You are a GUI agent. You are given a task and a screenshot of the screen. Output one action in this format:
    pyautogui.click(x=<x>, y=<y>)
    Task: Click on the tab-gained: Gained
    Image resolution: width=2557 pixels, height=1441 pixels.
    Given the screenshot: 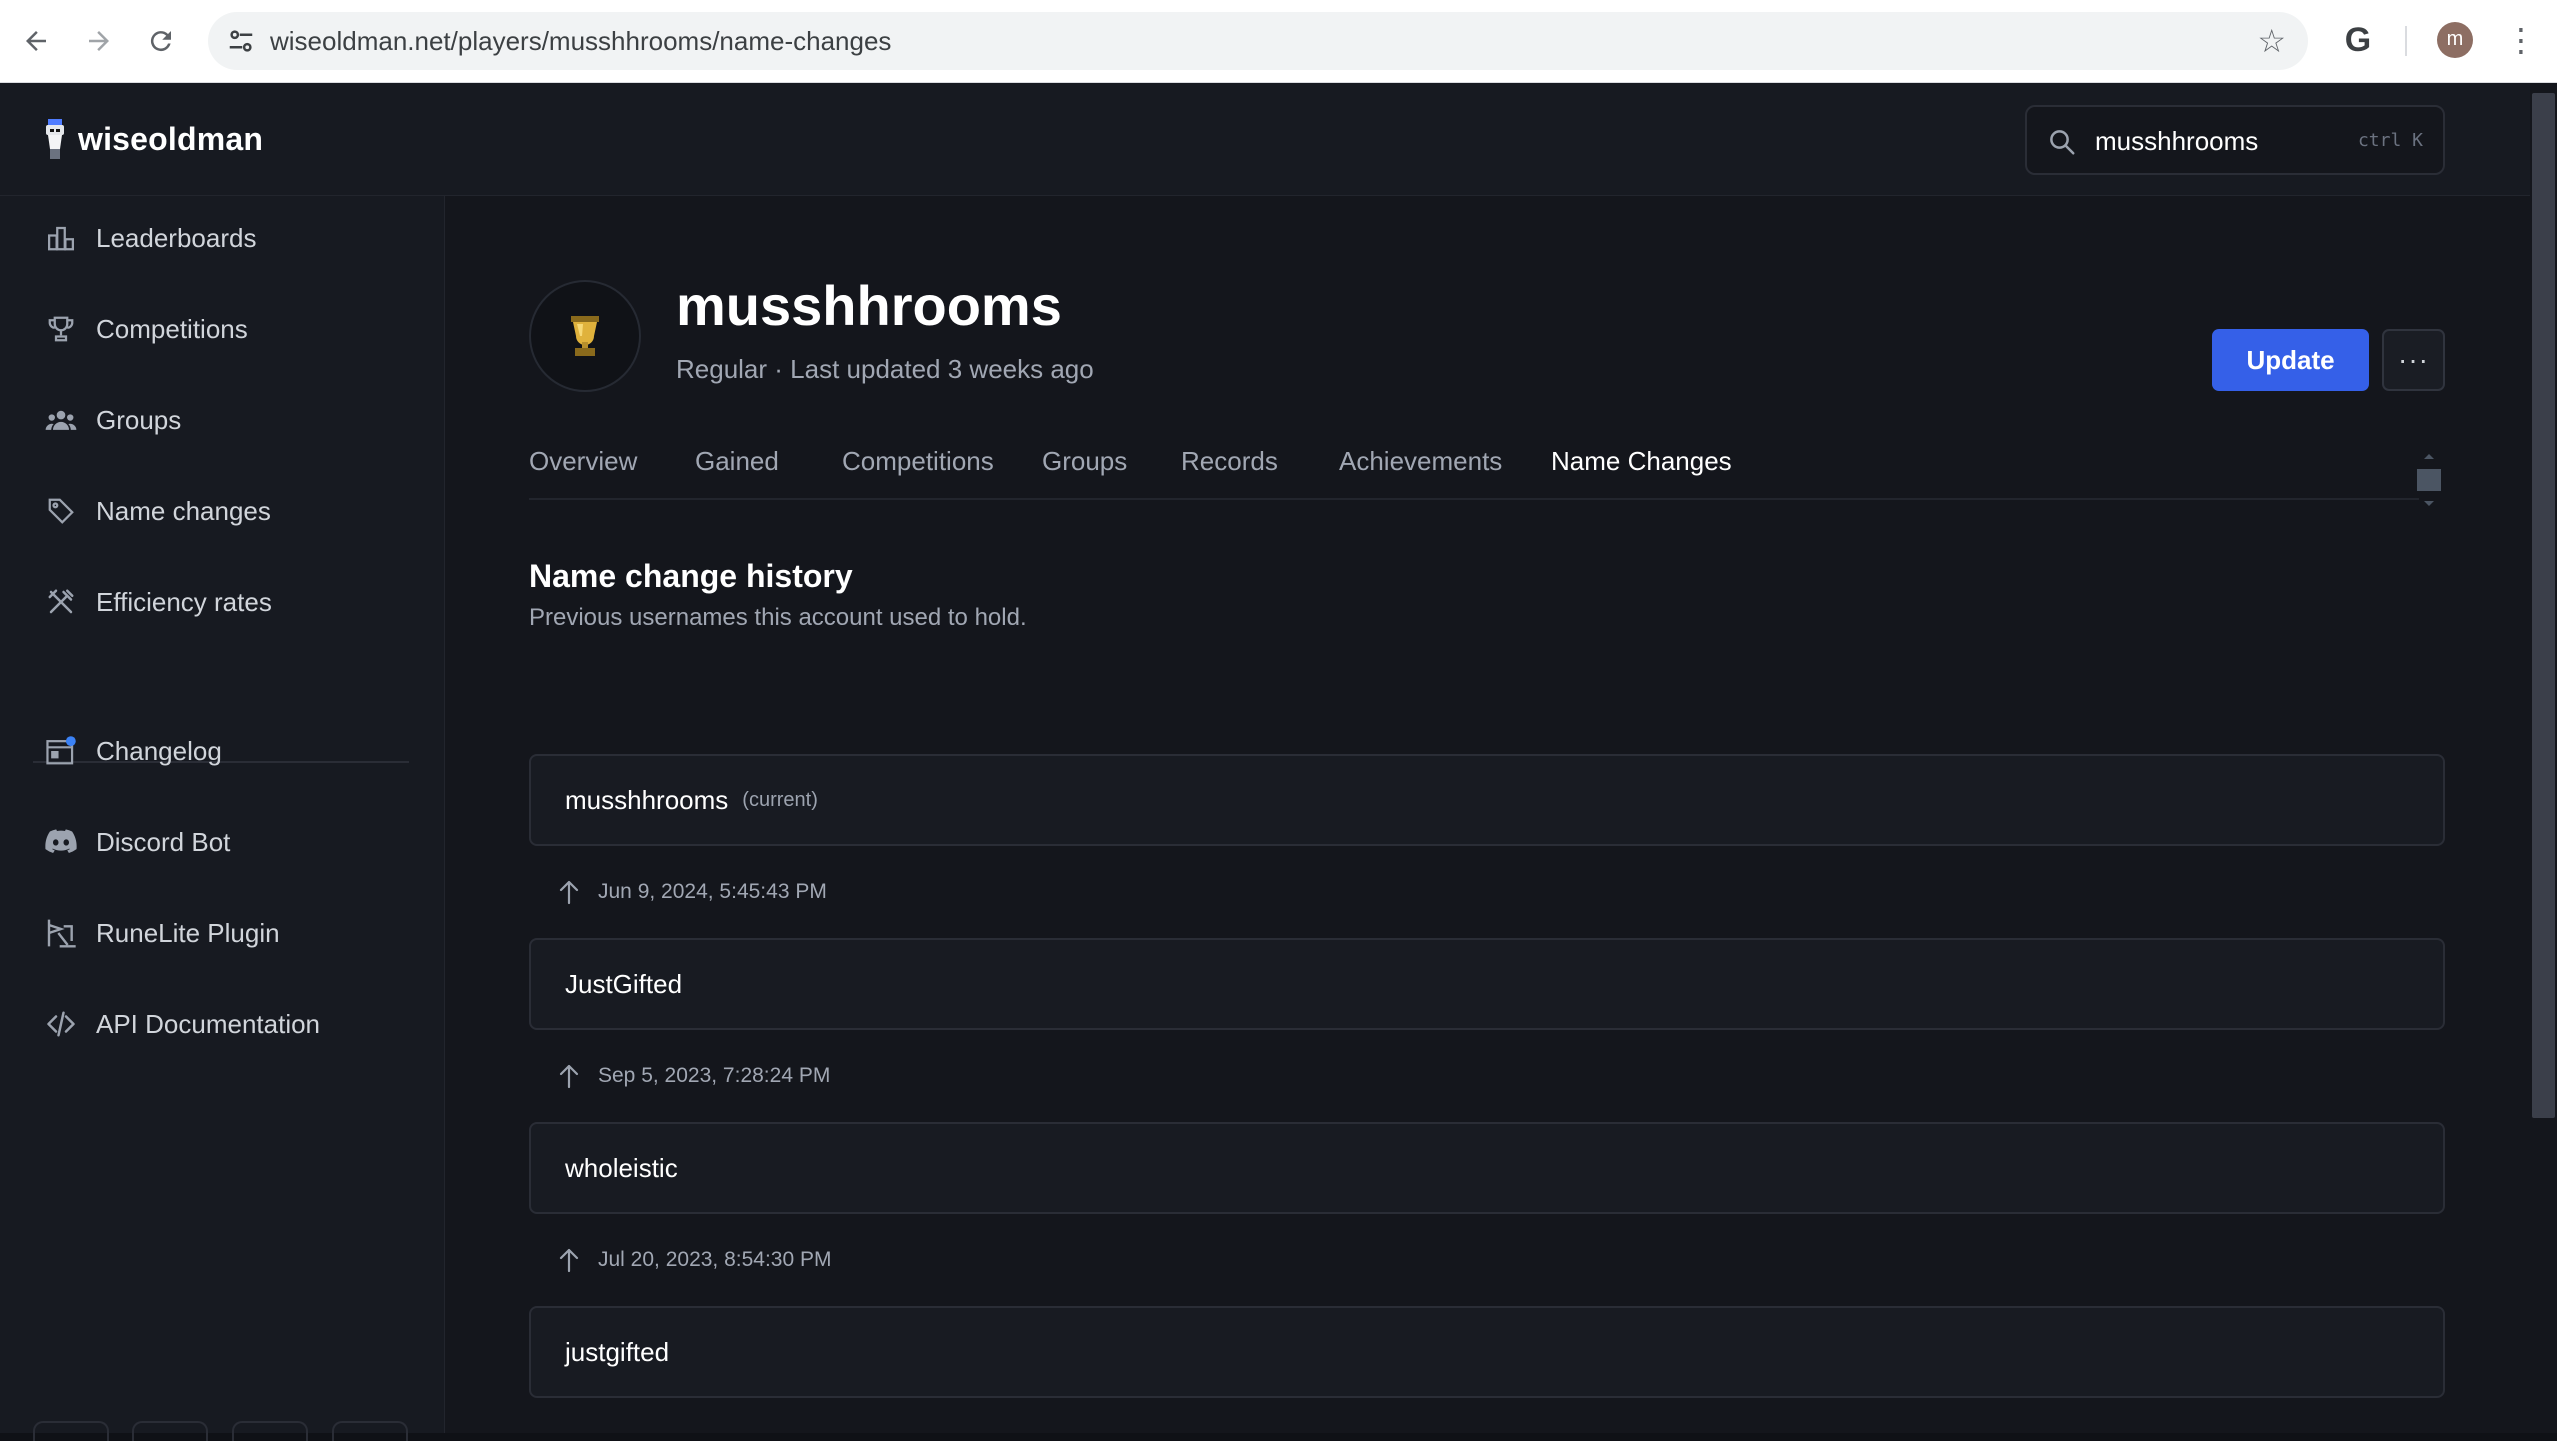 What is the action you would take?
    pyautogui.click(x=737, y=461)
    